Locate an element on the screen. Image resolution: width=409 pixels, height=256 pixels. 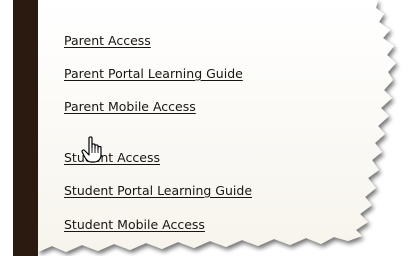
link-parent-access: Parent Access is located at coordinates (107, 40).